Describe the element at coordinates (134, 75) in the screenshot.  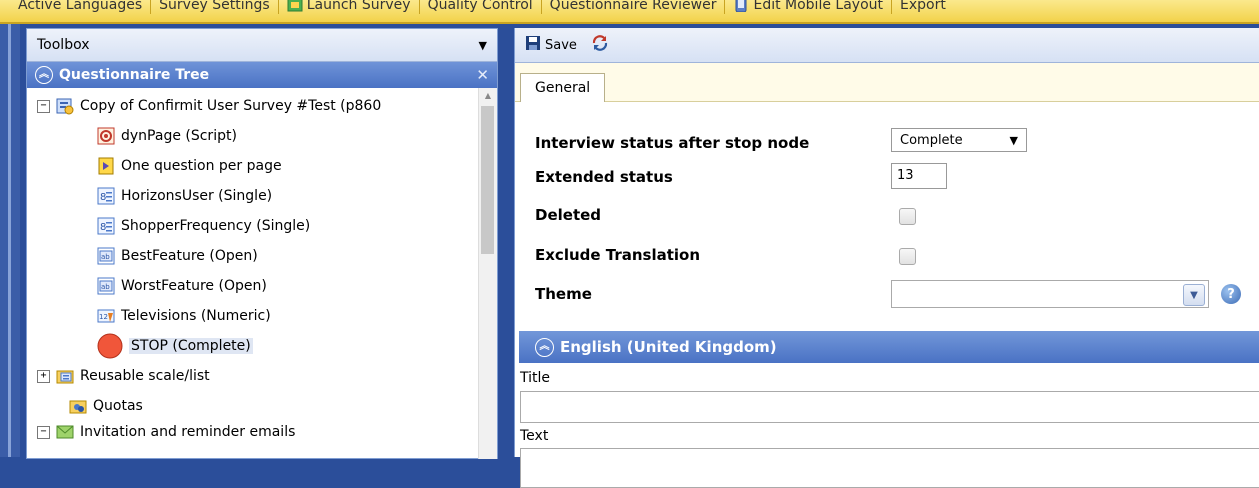
I see `questionnaire-tree-title: Questionnaire Tree` at that location.